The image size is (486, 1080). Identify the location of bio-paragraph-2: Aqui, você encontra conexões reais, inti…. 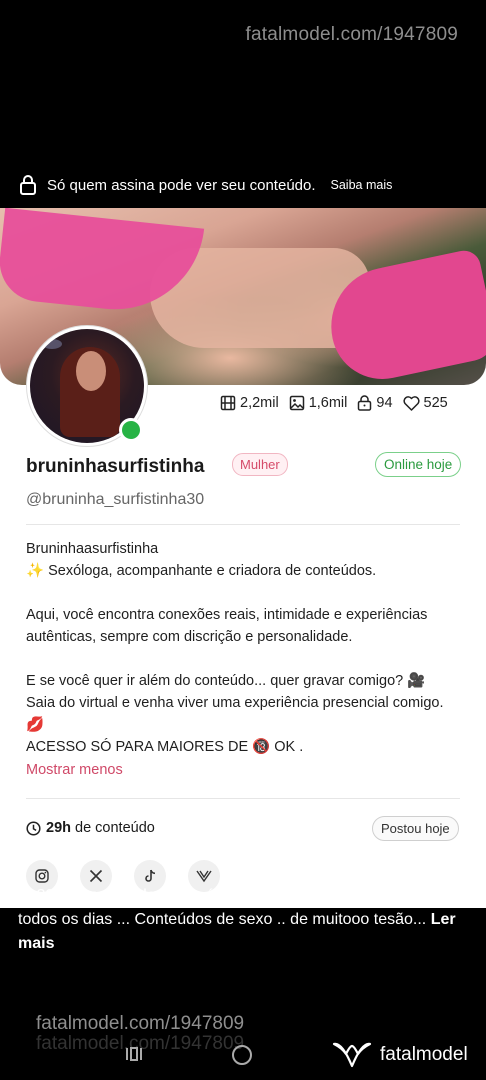
(227, 626).